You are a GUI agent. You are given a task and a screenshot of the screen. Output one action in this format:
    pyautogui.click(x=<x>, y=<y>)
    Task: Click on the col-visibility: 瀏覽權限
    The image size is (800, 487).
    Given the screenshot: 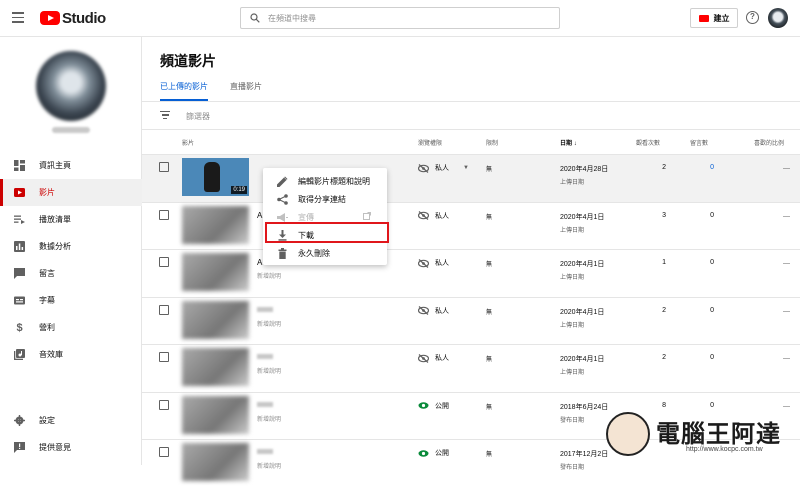 What is the action you would take?
    pyautogui.click(x=430, y=142)
    